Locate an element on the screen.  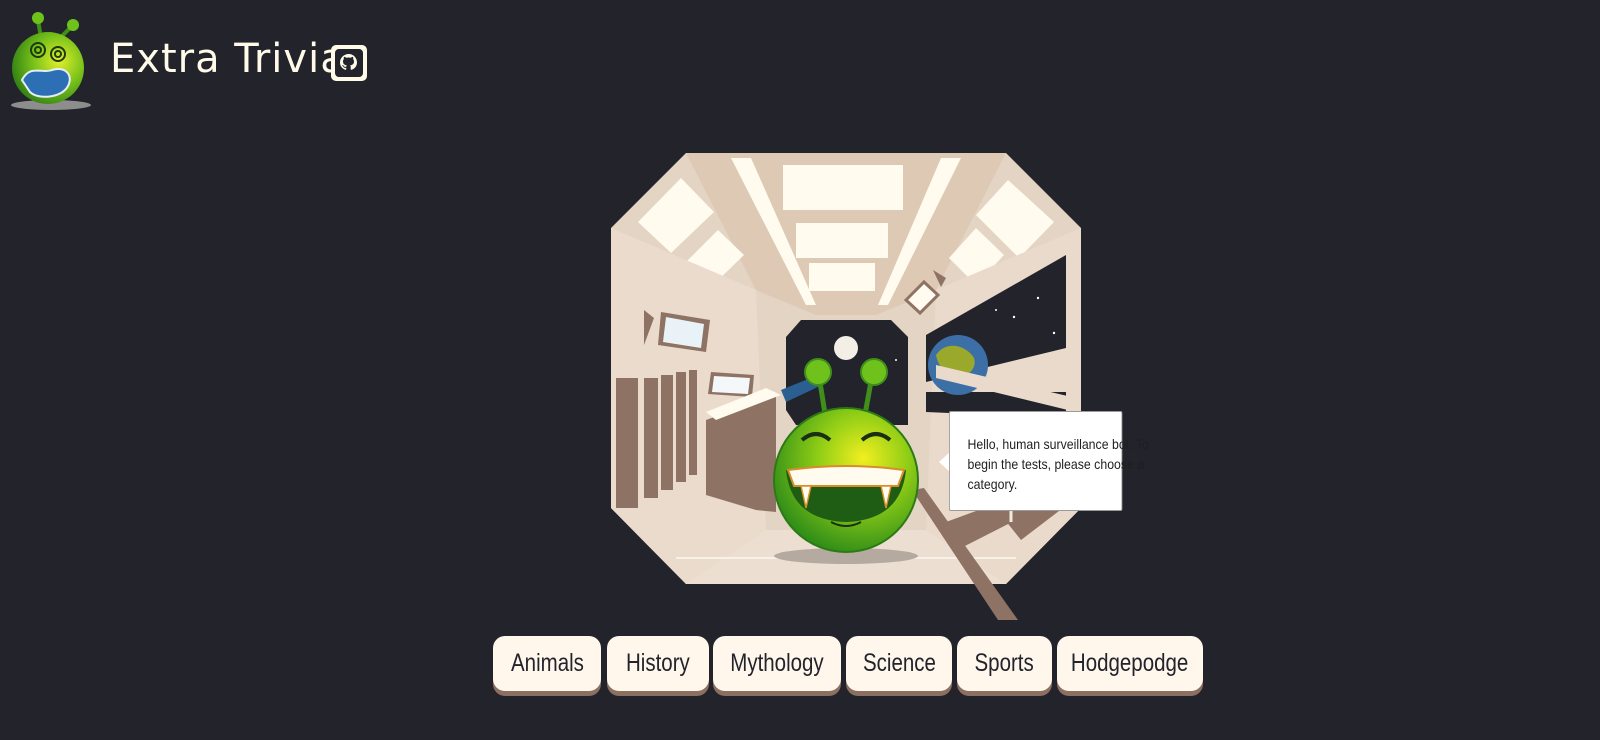
category-button-science: Science is located at coordinates (899, 663).